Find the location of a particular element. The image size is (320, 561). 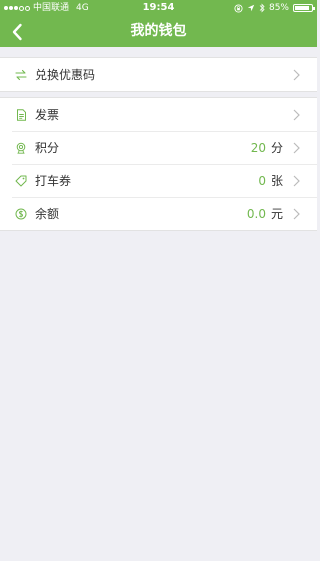

tag-icon is located at coordinates (21, 181).